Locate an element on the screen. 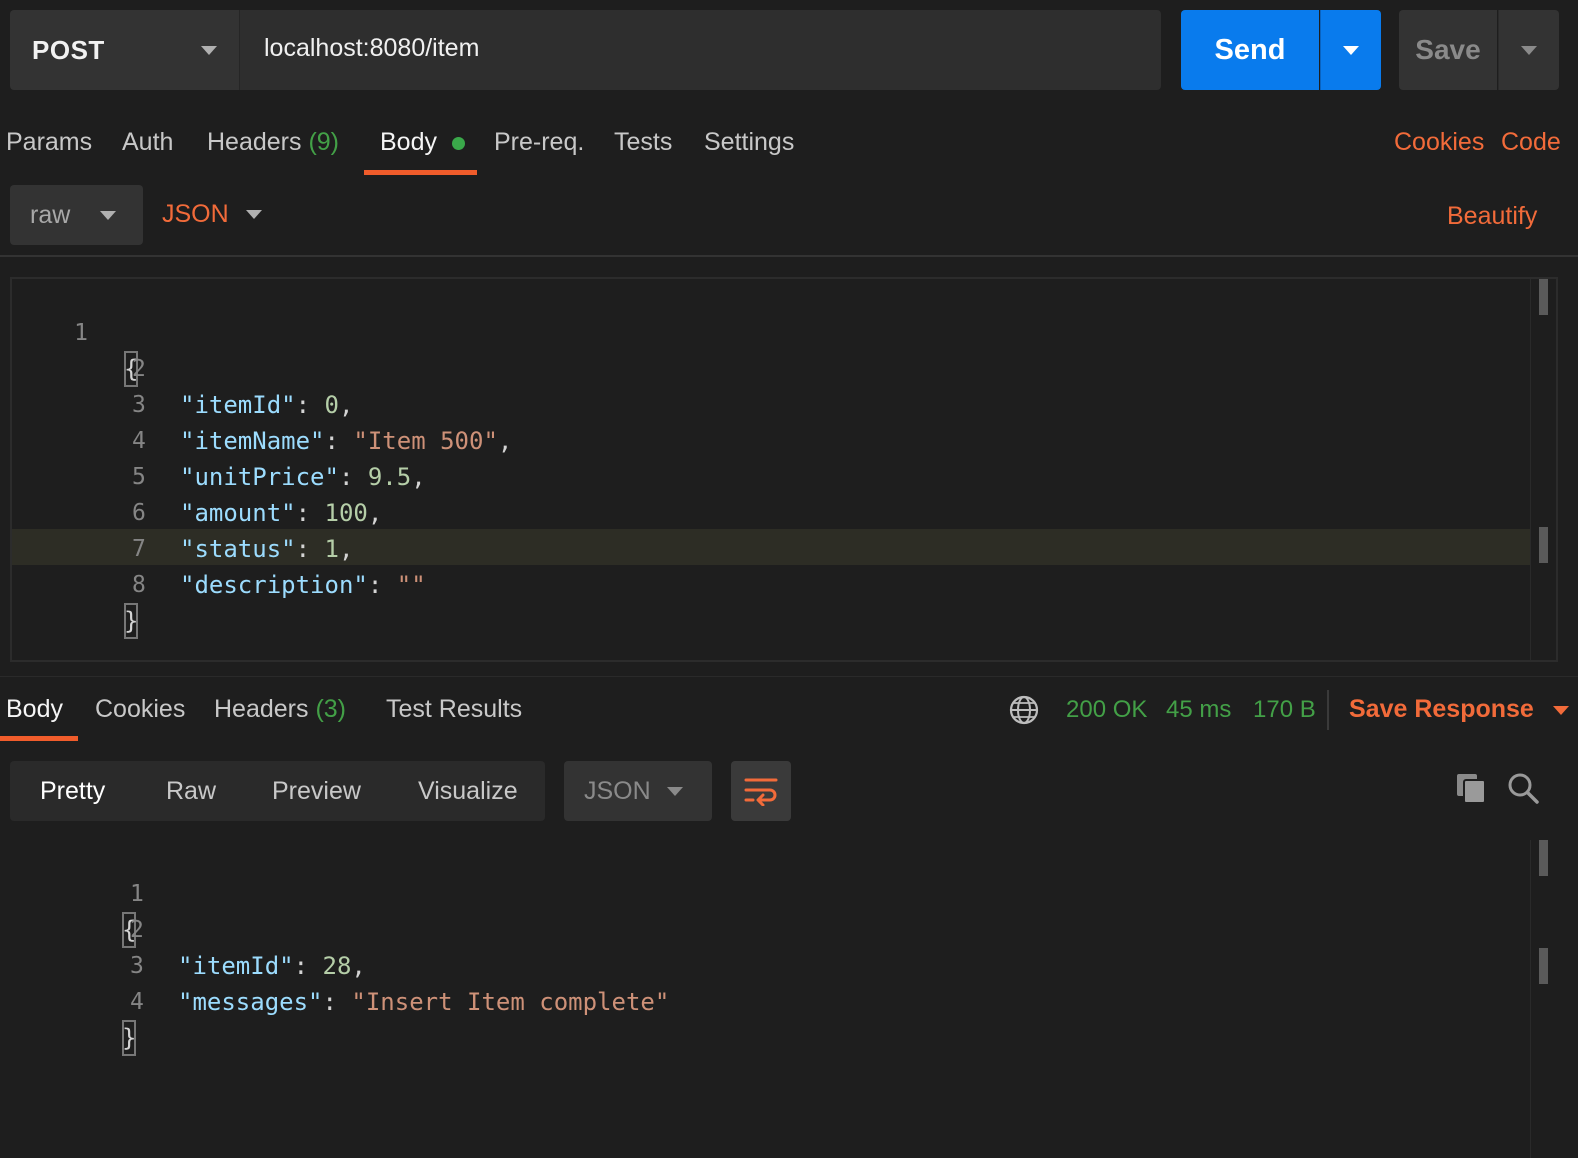 This screenshot has height=1158, width=1578. tab-body: Body is located at coordinates (422, 142).